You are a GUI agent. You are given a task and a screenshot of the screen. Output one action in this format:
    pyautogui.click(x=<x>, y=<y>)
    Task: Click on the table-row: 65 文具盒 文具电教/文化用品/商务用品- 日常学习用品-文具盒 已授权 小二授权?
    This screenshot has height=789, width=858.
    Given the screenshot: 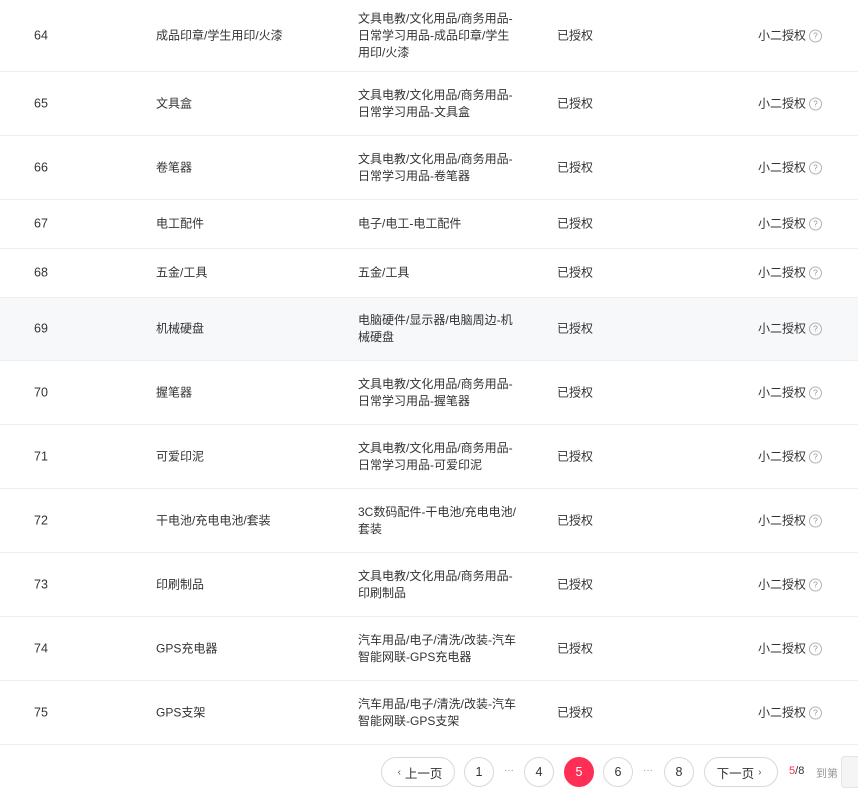 What is the action you would take?
    pyautogui.click(x=429, y=104)
    